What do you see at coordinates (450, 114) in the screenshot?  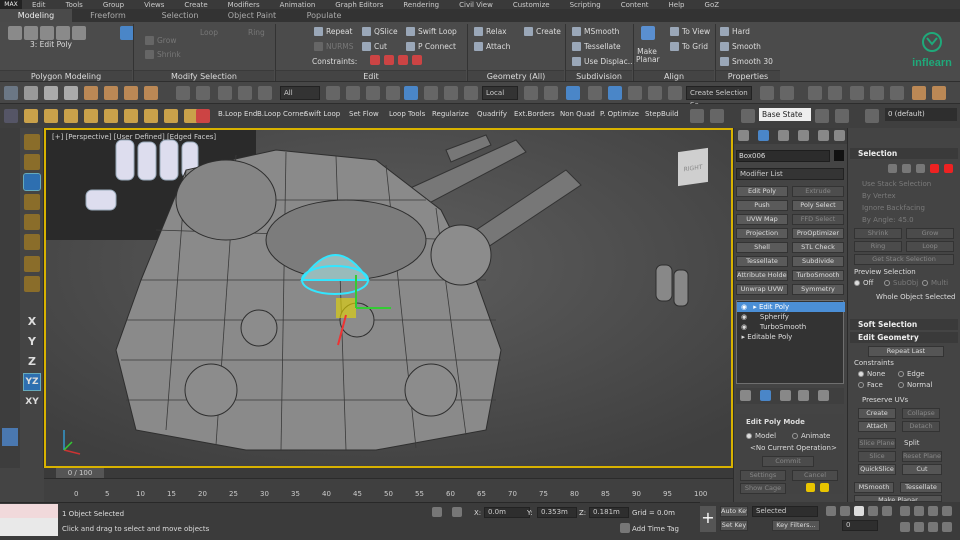 I see `regularize-button: Regularize` at bounding box center [450, 114].